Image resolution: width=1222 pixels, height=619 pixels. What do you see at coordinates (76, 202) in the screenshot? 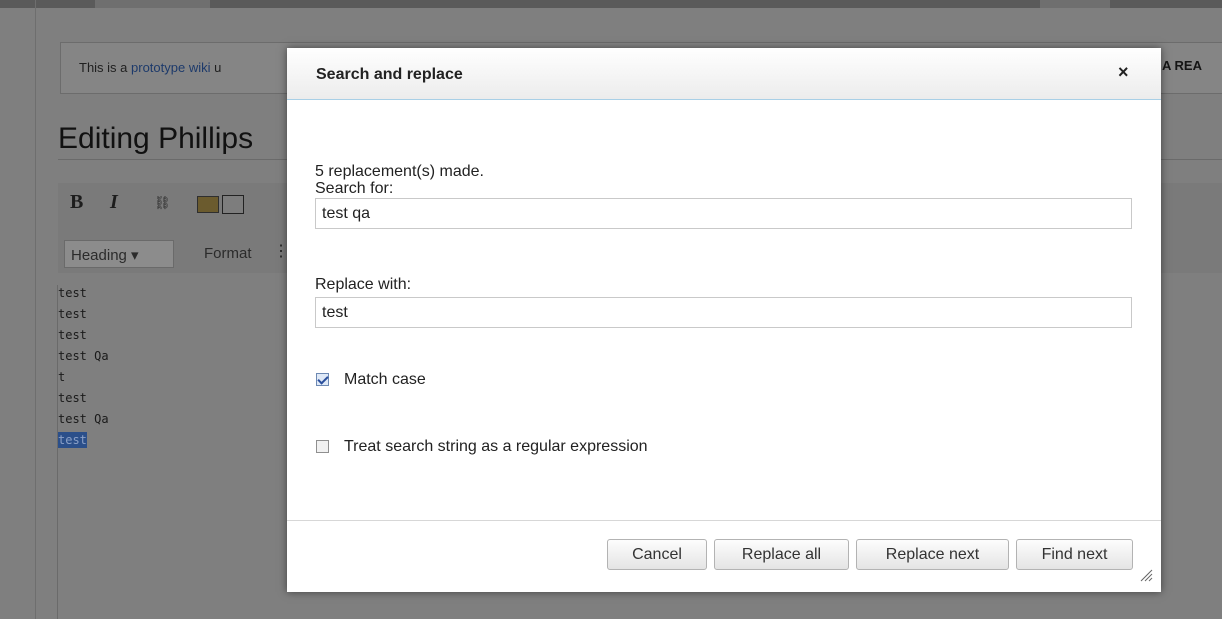
I see `bold-button: B` at bounding box center [76, 202].